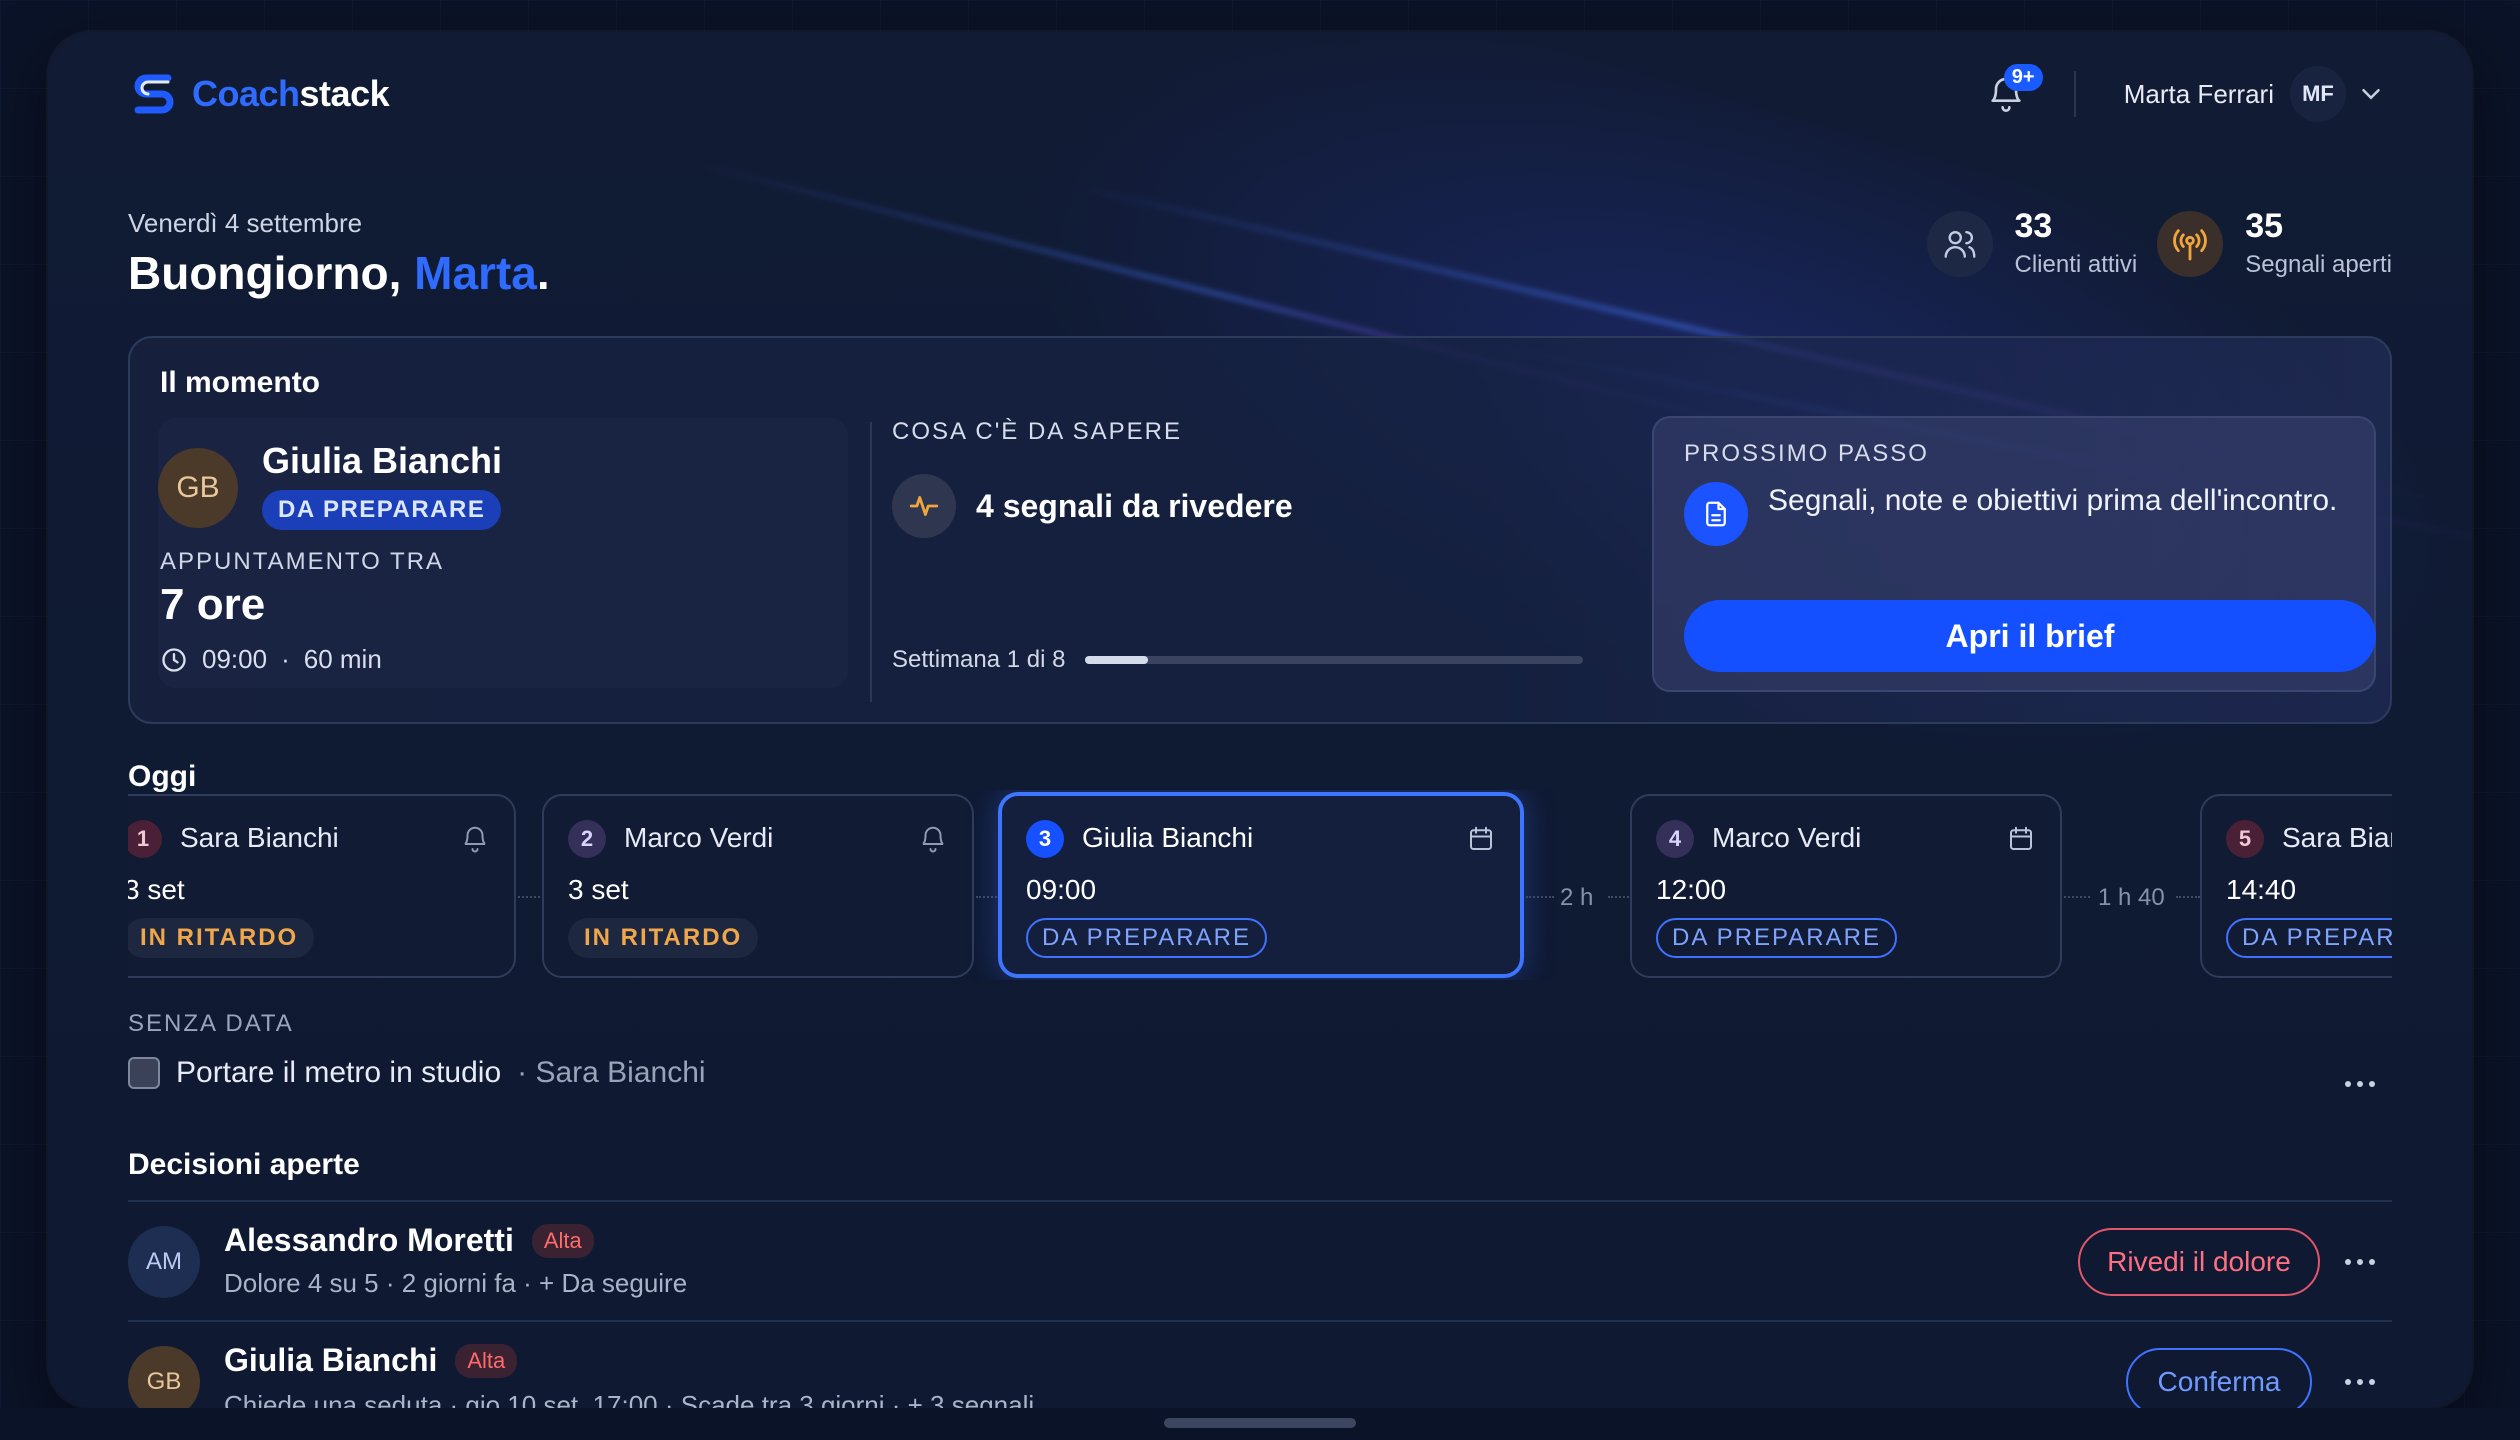 The width and height of the screenshot is (2520, 1440). Describe the element at coordinates (322, 886) in the screenshot. I see `appointment-card: 1 Sara Bianchi 3 set IN RITARDO` at that location.